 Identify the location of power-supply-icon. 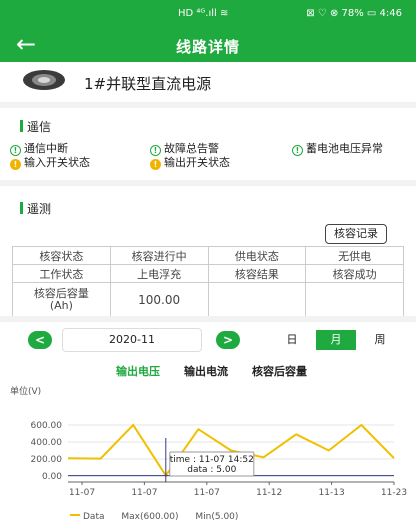
(44, 80).